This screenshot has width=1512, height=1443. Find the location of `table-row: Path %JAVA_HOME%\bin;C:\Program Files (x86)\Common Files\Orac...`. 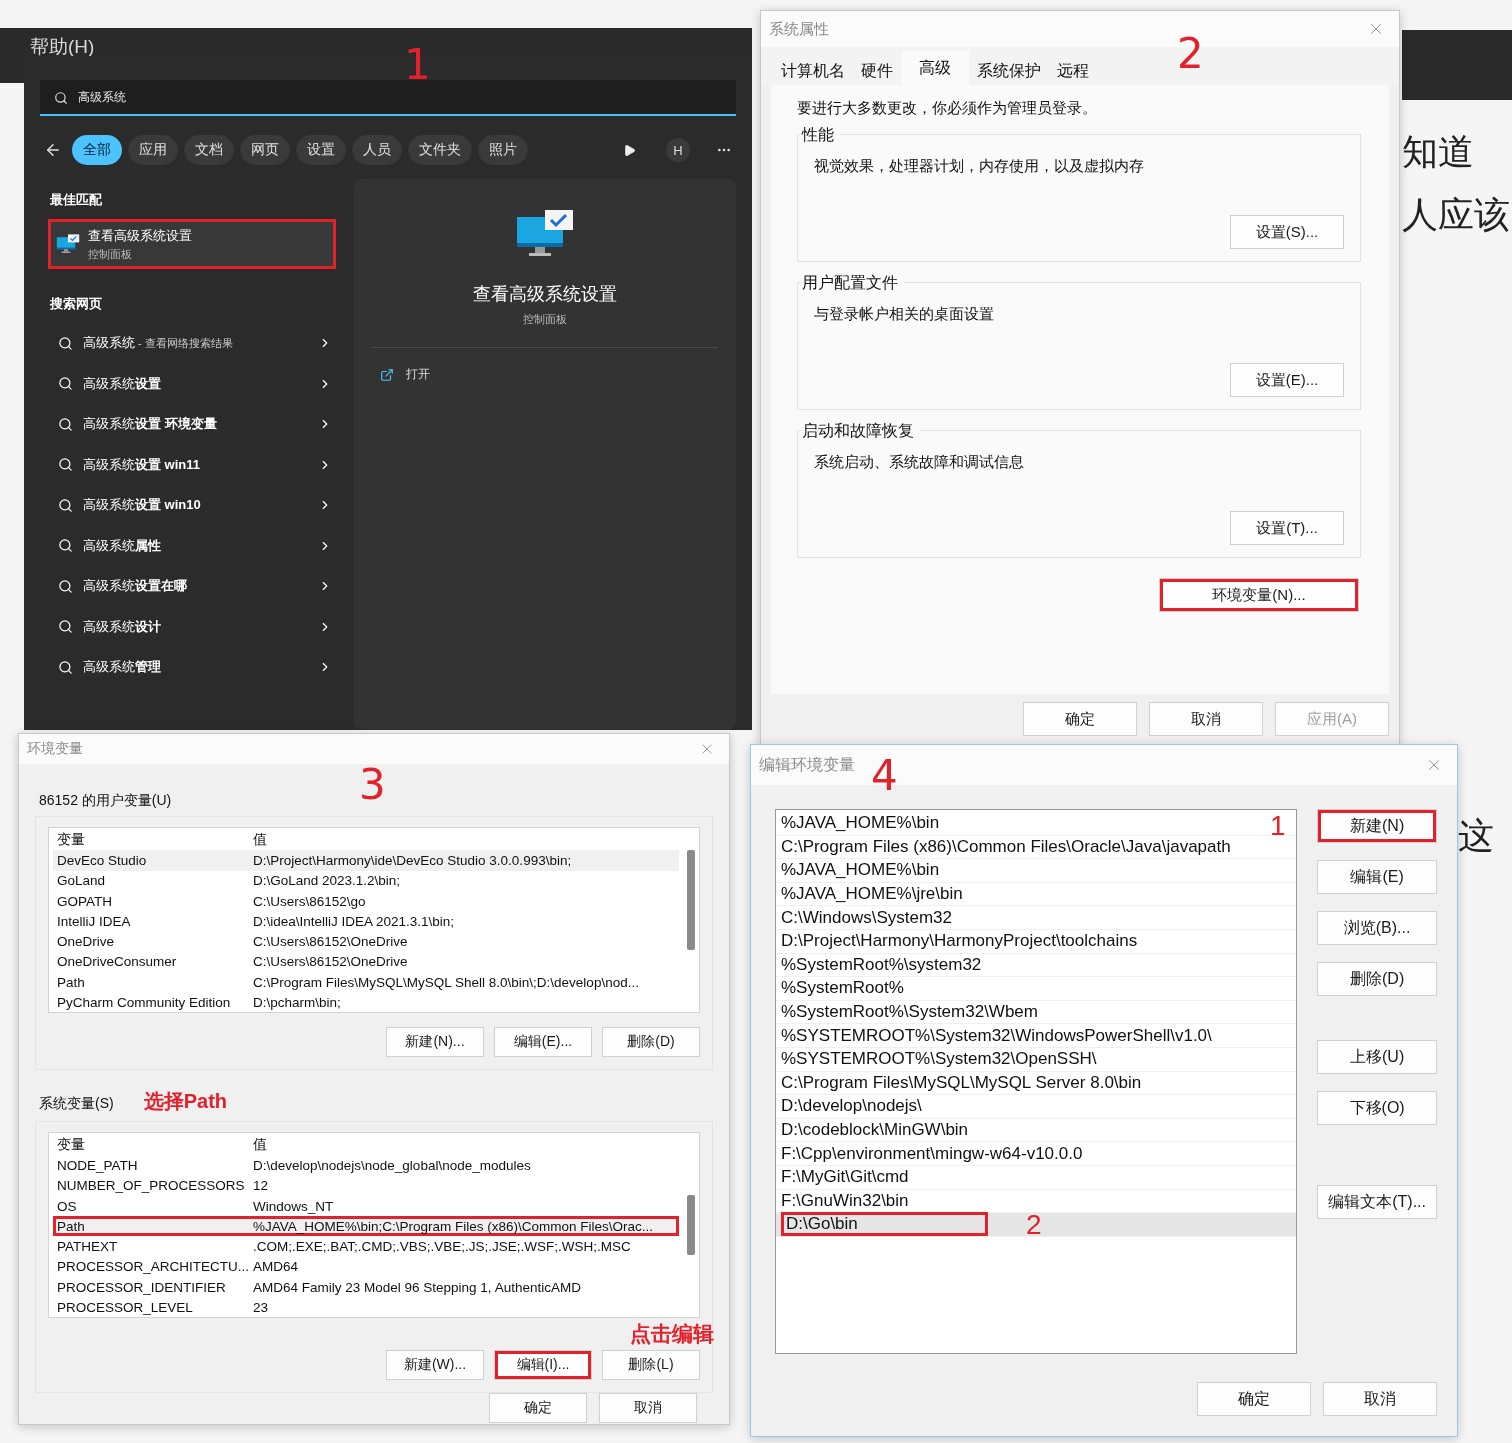

table-row: Path %JAVA_HOME%\bin;C:\Program Files (x86)\Common Files\Orac... is located at coordinates (366, 1226).